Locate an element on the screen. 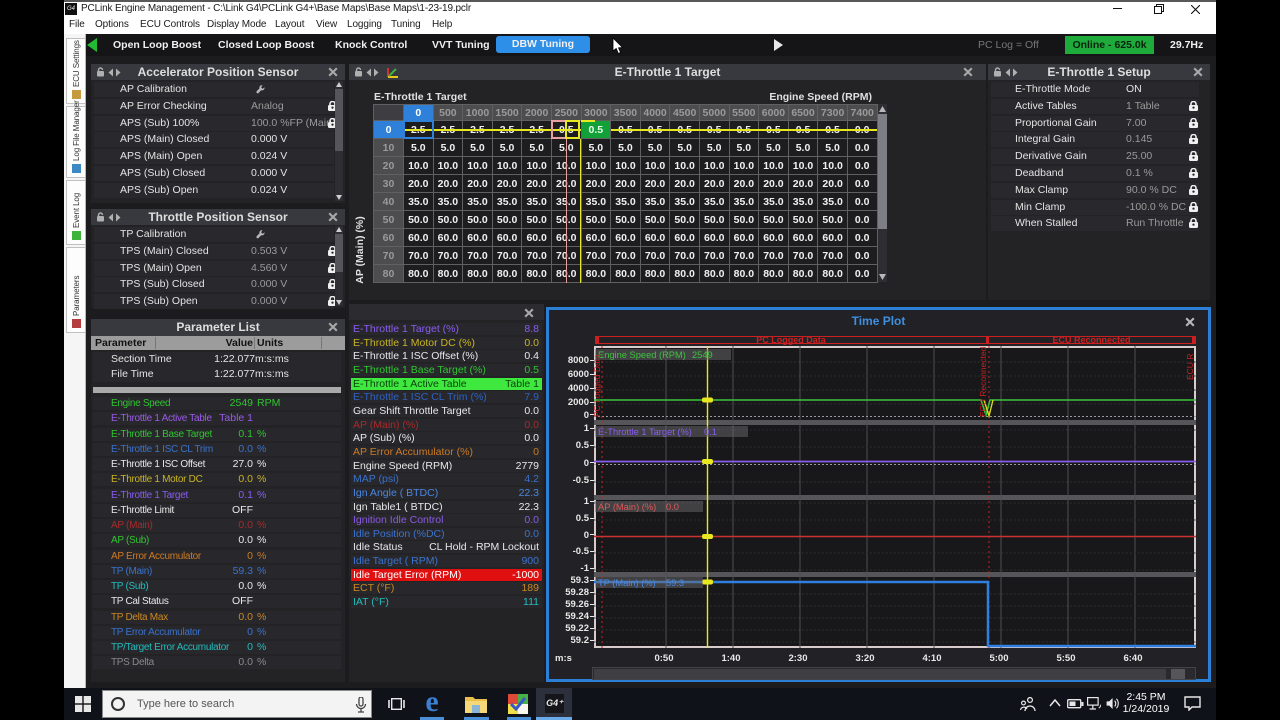 This screenshot has width=1280, height=720. svg-text: PC Logged Data is located at coordinates (598, 385).